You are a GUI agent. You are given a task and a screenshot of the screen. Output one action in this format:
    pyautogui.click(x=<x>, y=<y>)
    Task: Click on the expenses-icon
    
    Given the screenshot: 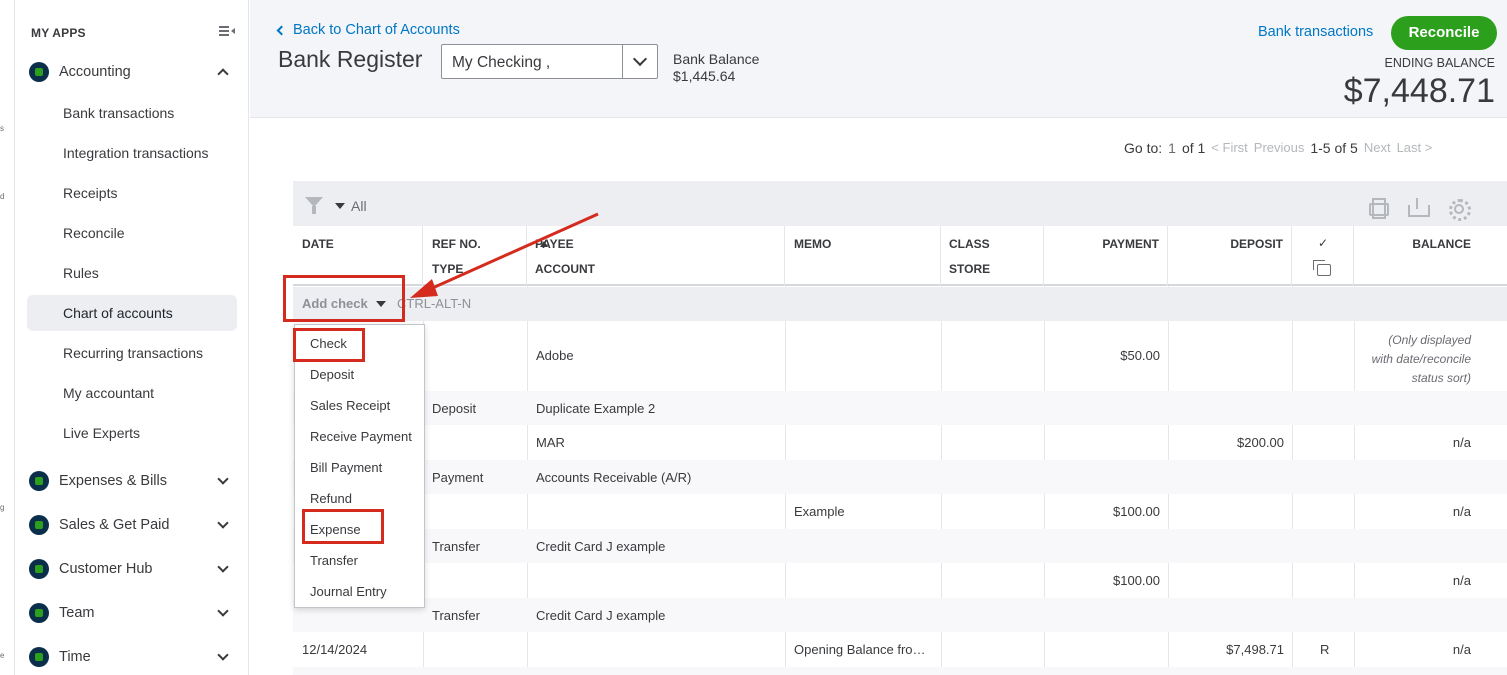 What is the action you would take?
    pyautogui.click(x=39, y=481)
    